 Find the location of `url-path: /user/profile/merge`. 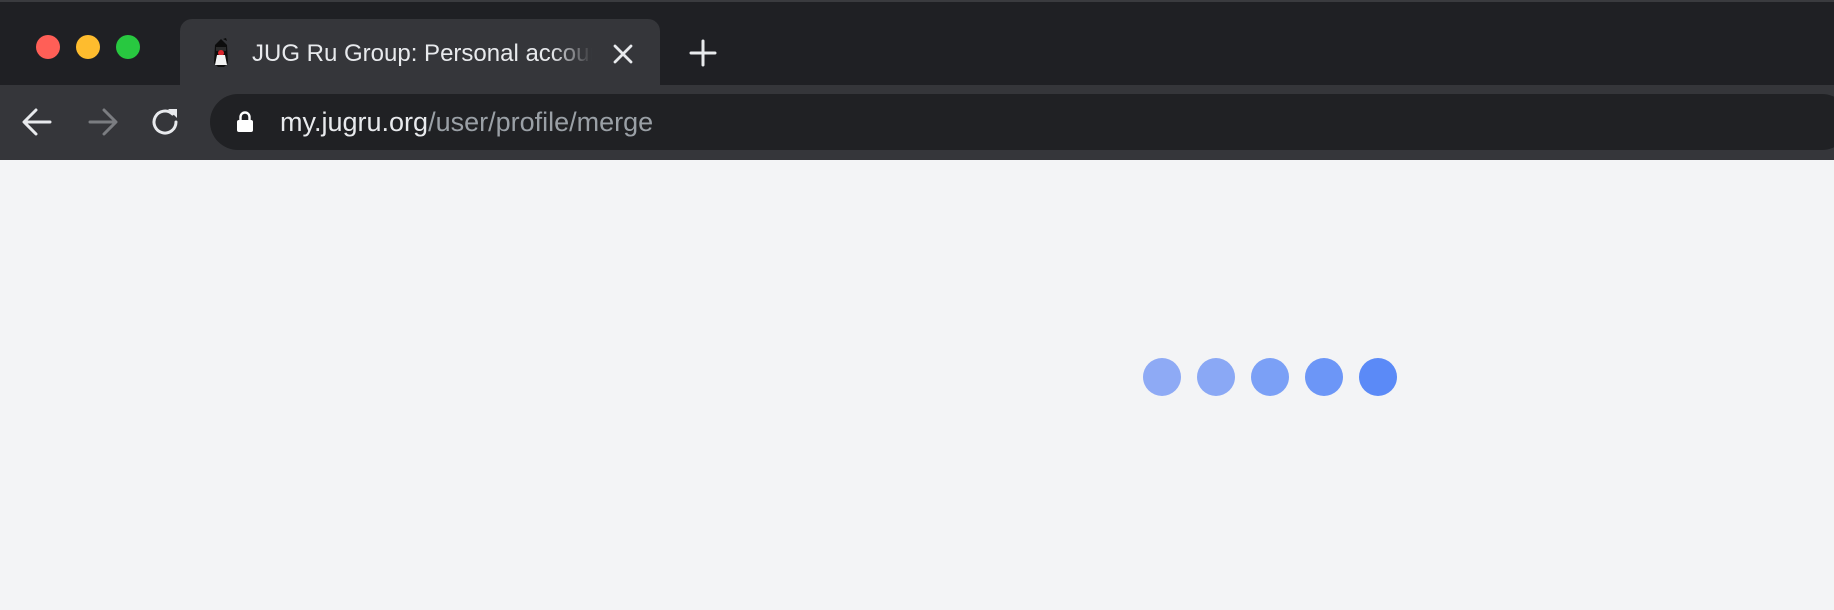

url-path: /user/profile/merge is located at coordinates (541, 122).